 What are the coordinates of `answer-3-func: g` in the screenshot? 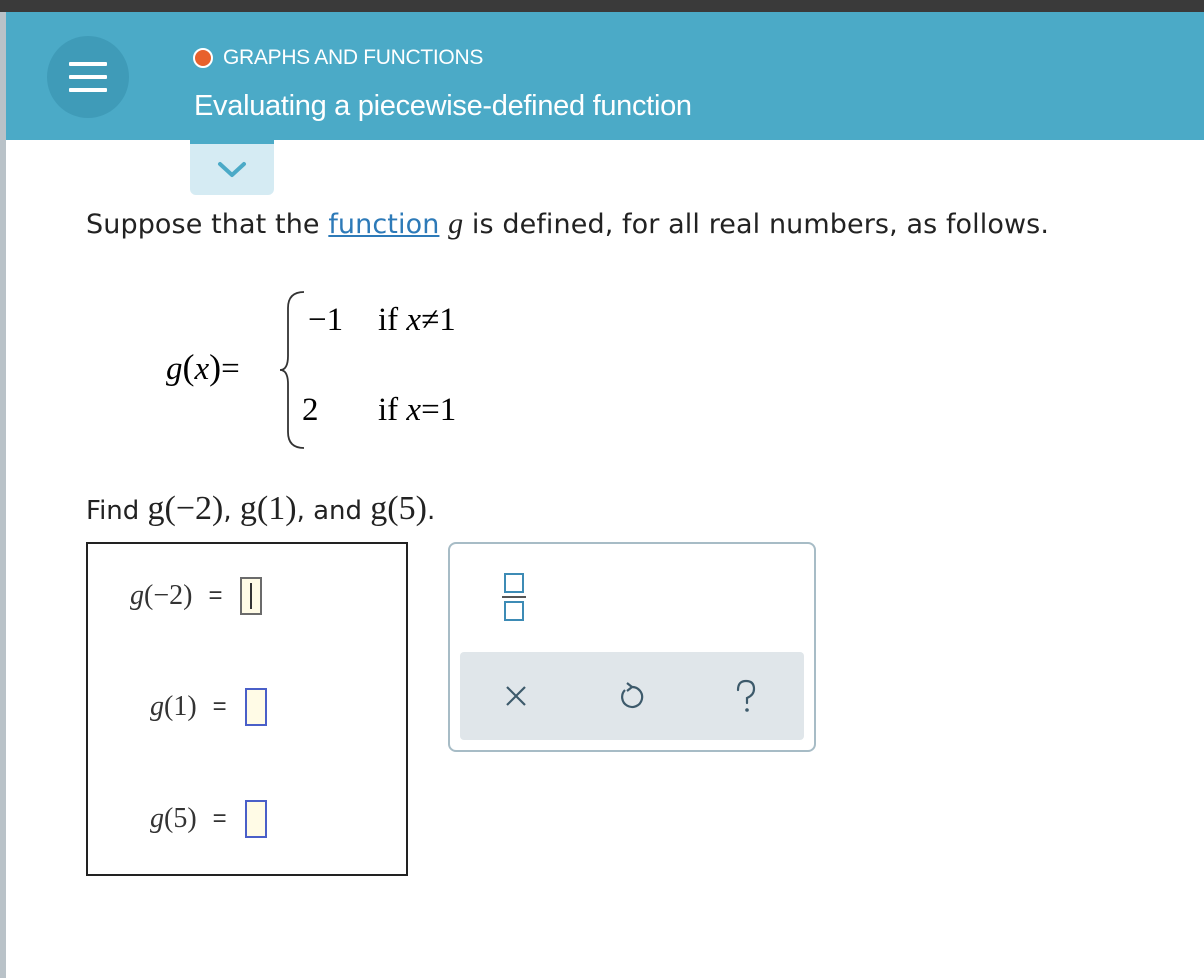 It's located at (157, 818).